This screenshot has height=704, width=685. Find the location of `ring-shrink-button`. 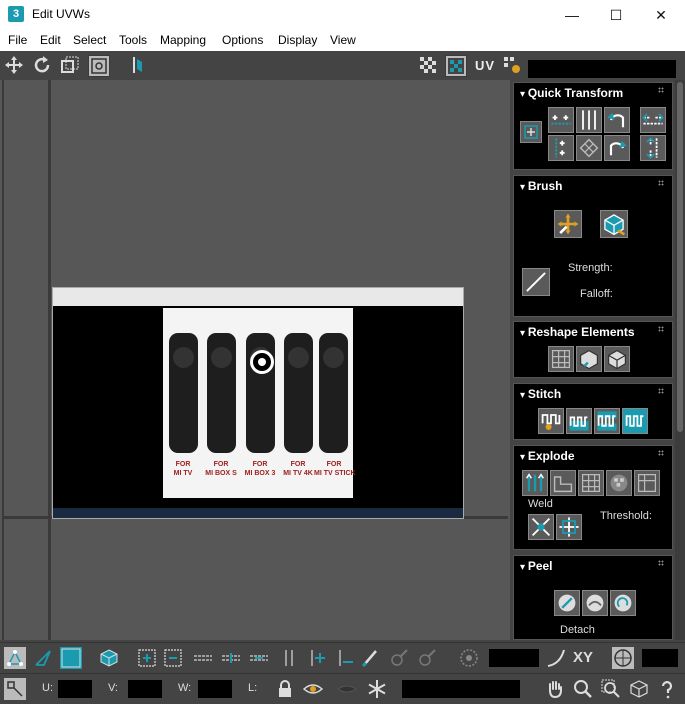

ring-shrink-button is located at coordinates (345, 658).